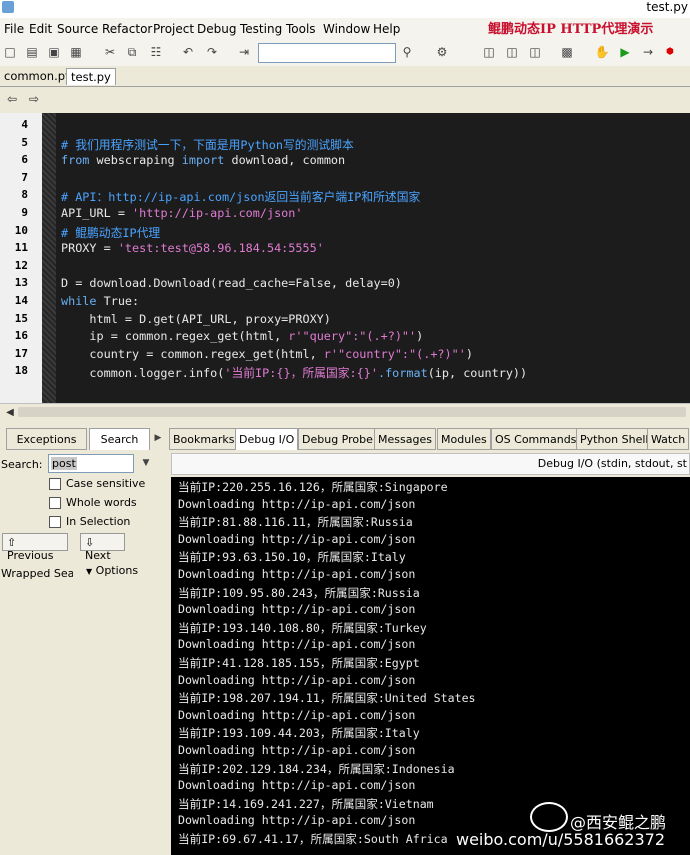 This screenshot has height=855, width=690. Describe the element at coordinates (337, 439) in the screenshot. I see `tab-debug-probe: Debug Probe` at that location.